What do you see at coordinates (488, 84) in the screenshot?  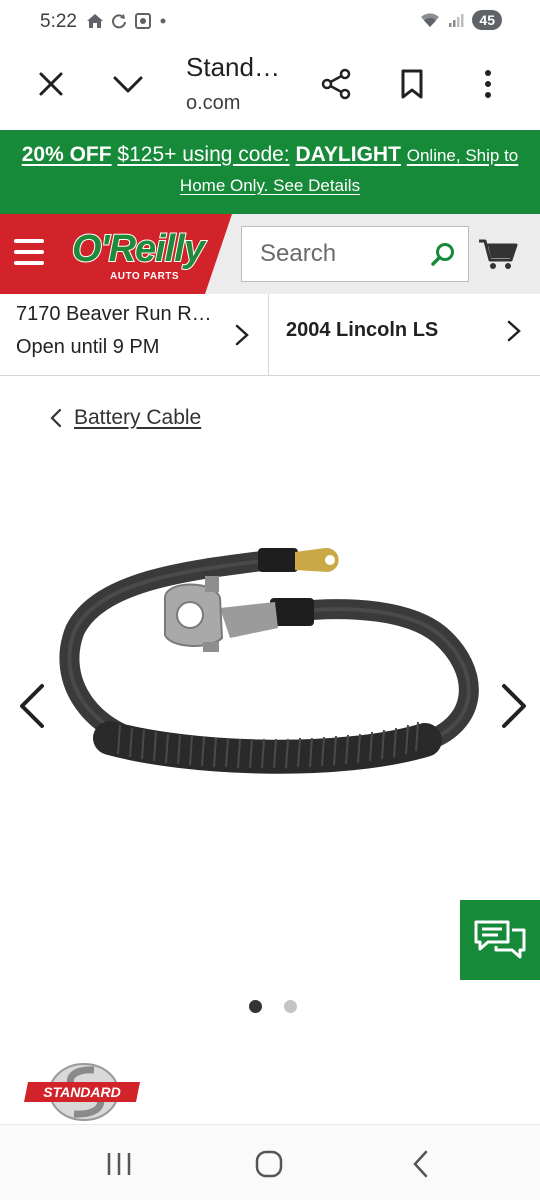 I see `more-vert-icon` at bounding box center [488, 84].